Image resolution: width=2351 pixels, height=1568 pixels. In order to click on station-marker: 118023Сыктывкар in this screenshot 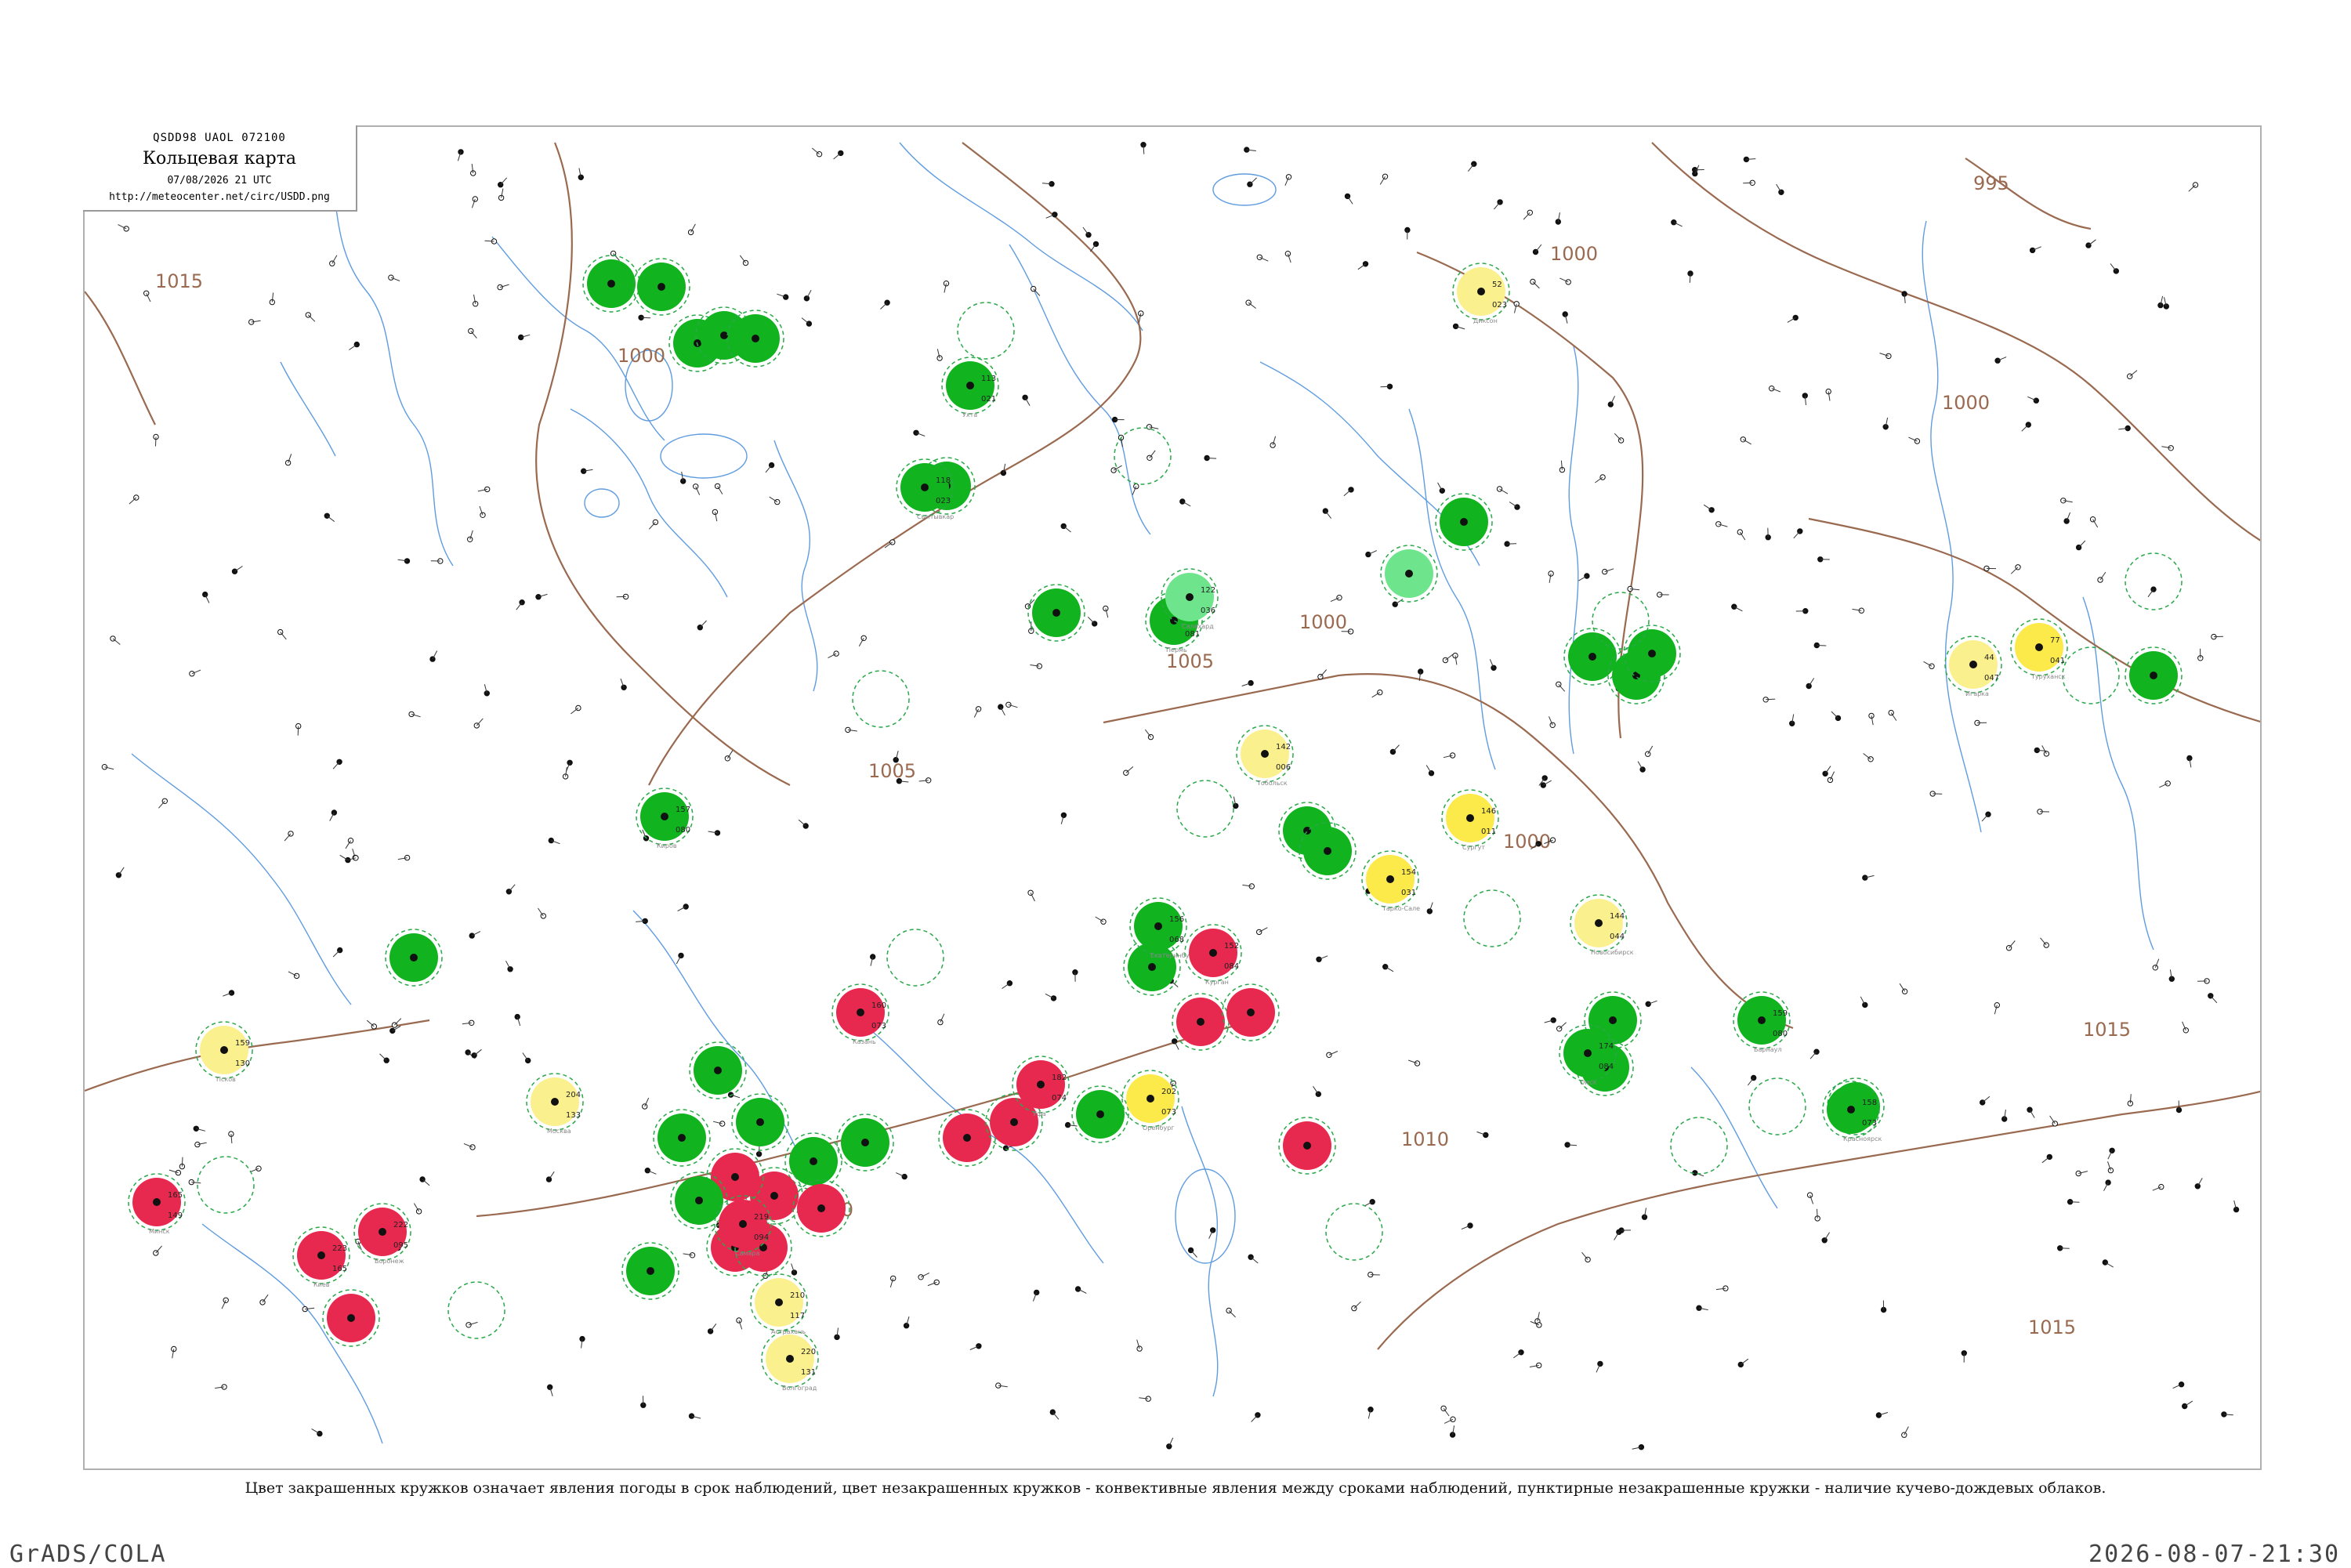, I will do `click(925, 490)`.